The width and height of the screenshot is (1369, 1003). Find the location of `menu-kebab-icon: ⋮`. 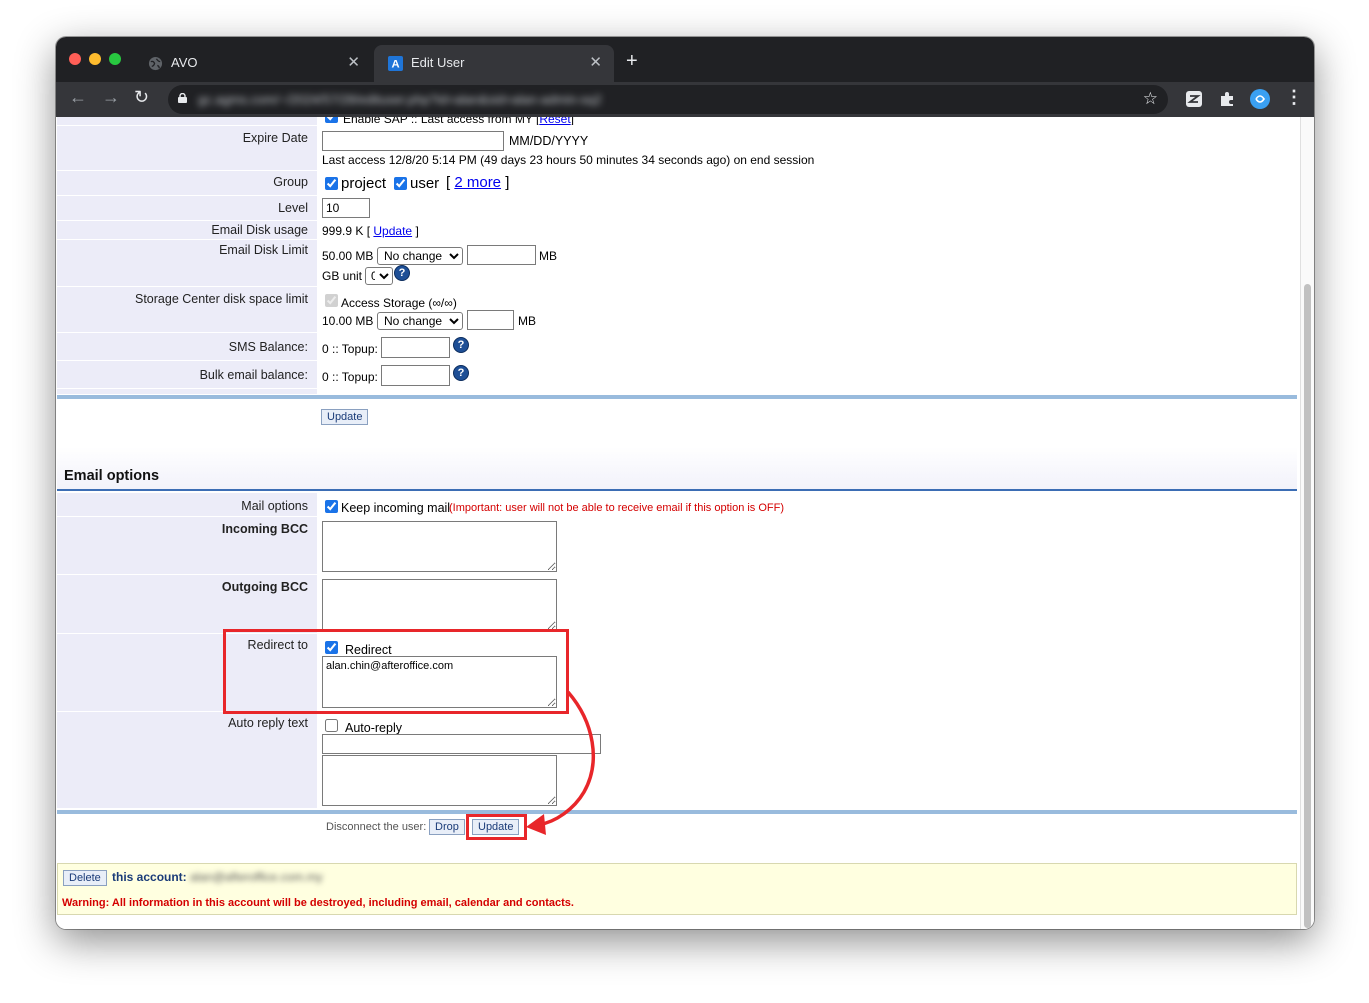

menu-kebab-icon: ⋮ is located at coordinates (1294, 97).